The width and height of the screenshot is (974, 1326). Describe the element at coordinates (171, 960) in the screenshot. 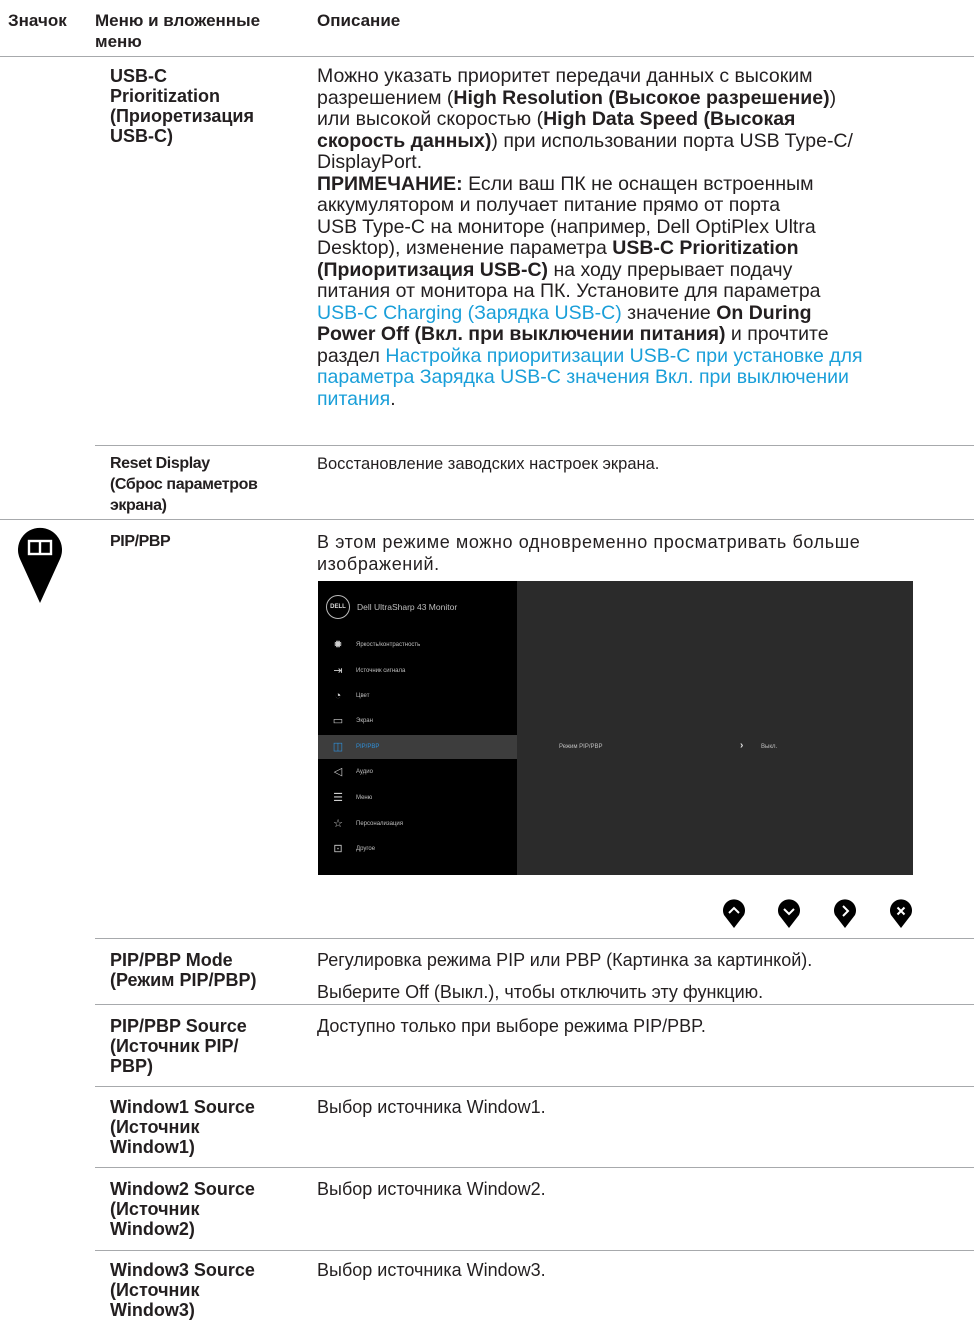

I see `name-line: PIP/PBP Mode` at that location.